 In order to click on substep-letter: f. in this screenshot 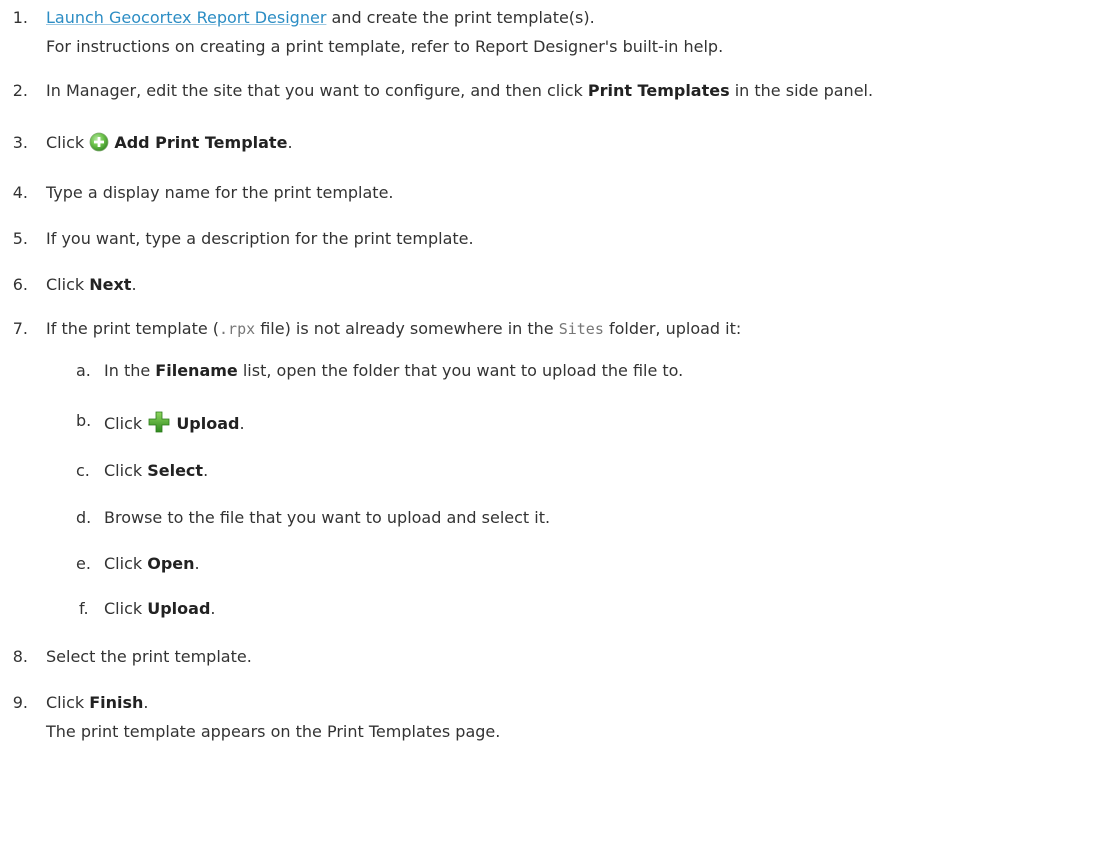, I will do `click(84, 608)`.